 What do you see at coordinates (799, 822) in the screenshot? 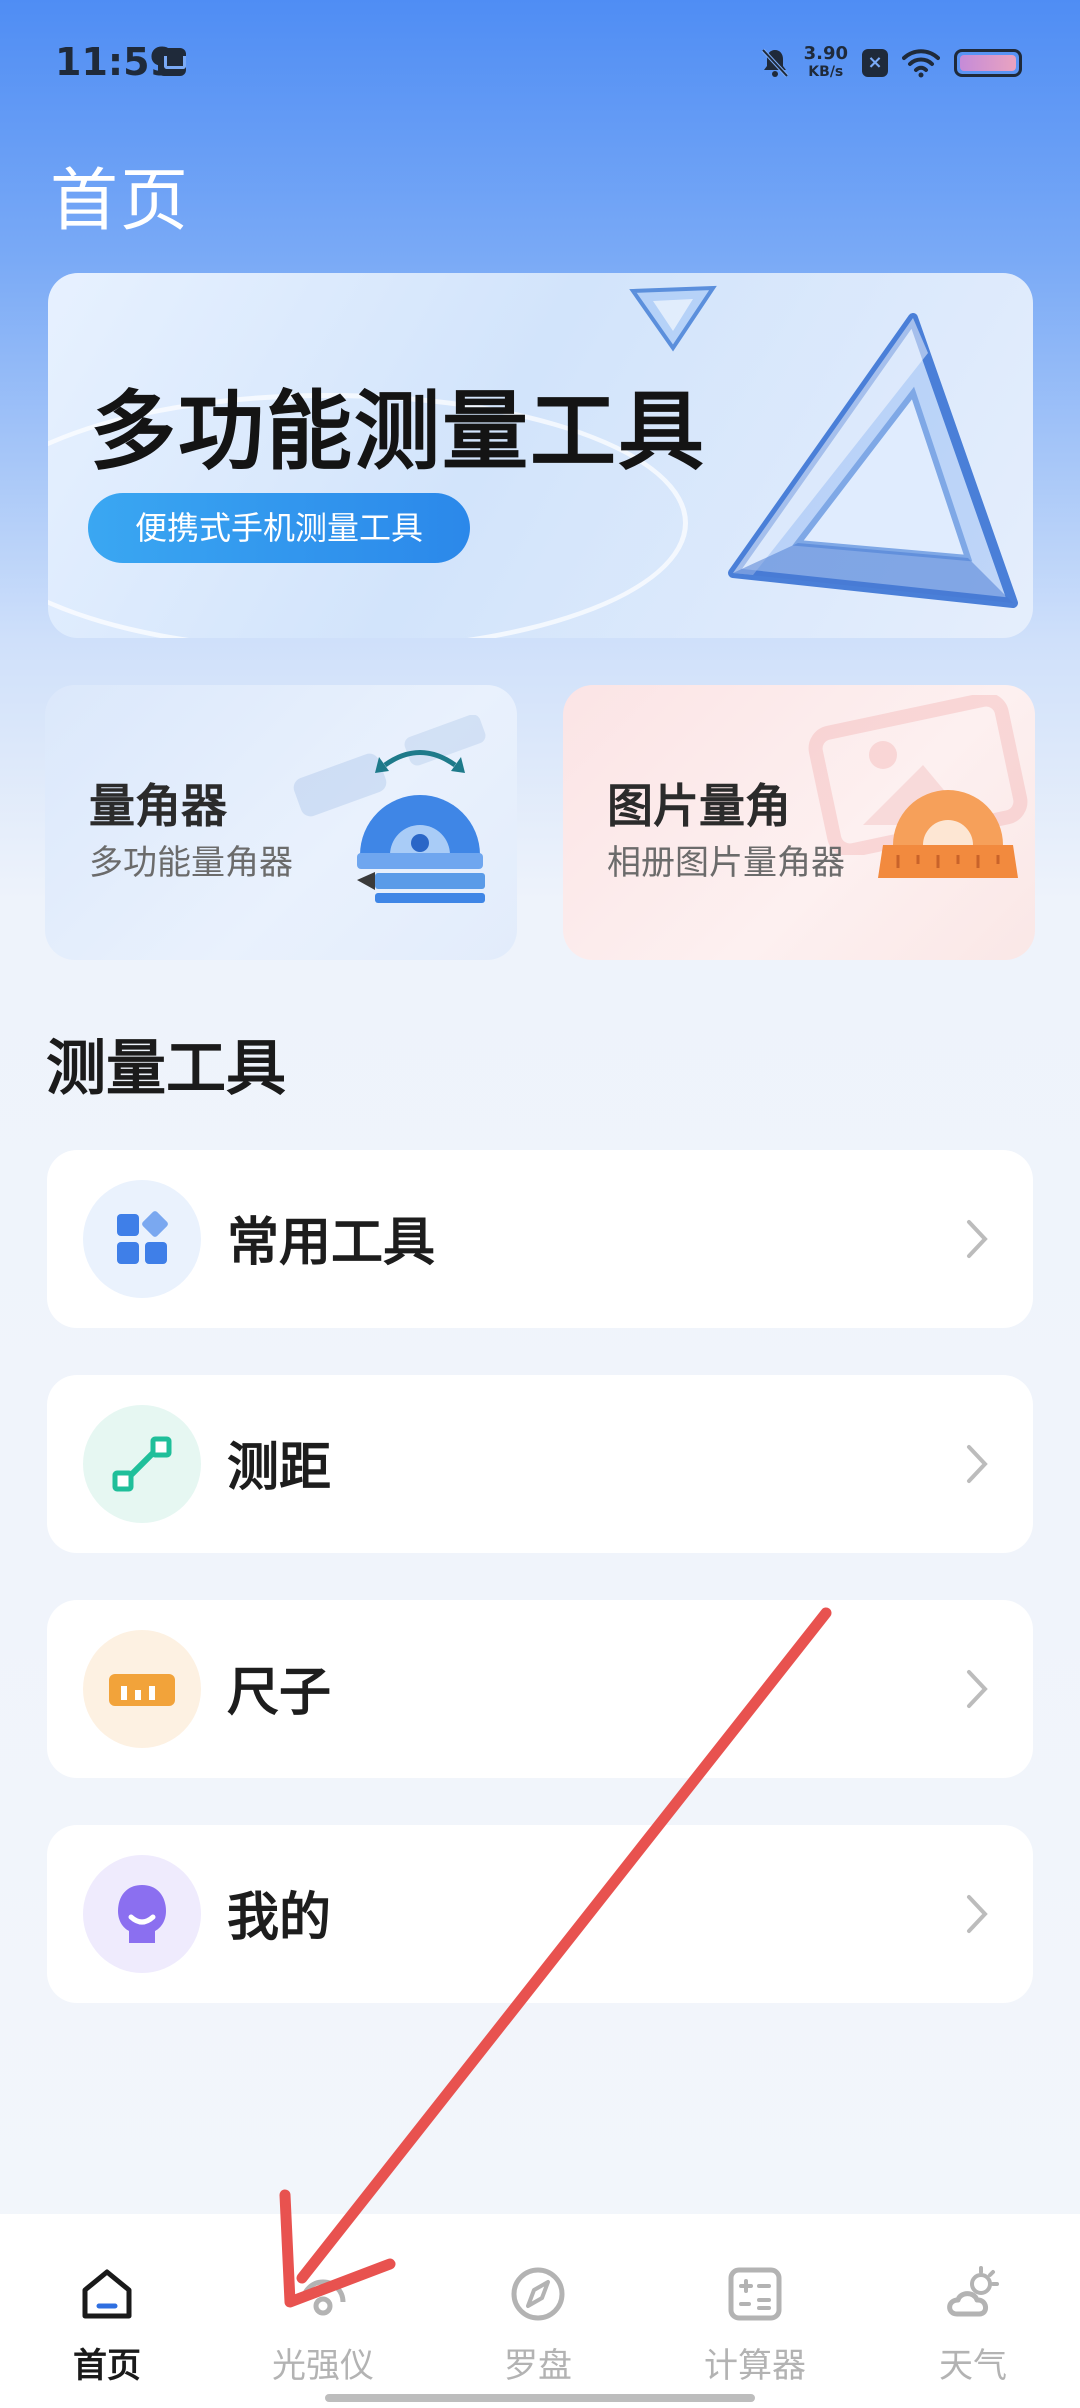
I see `feature-card-photo-angle: 图片量角 相册图片量角器` at bounding box center [799, 822].